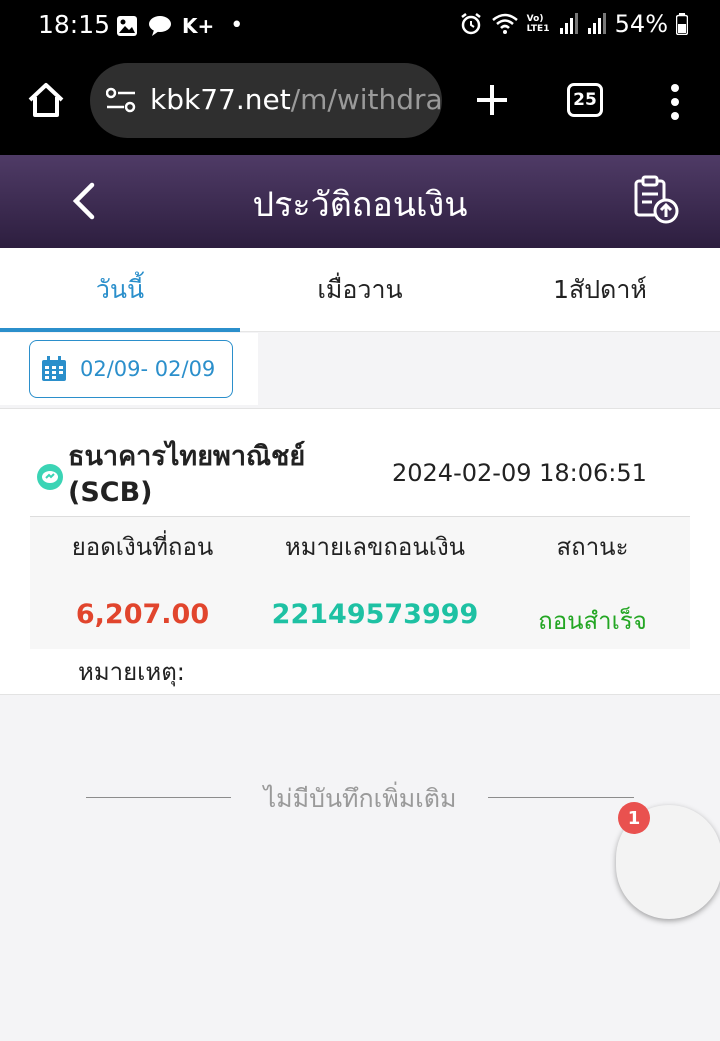 This screenshot has height=1041, width=720. I want to click on status-label: สถานะ, so click(592, 547).